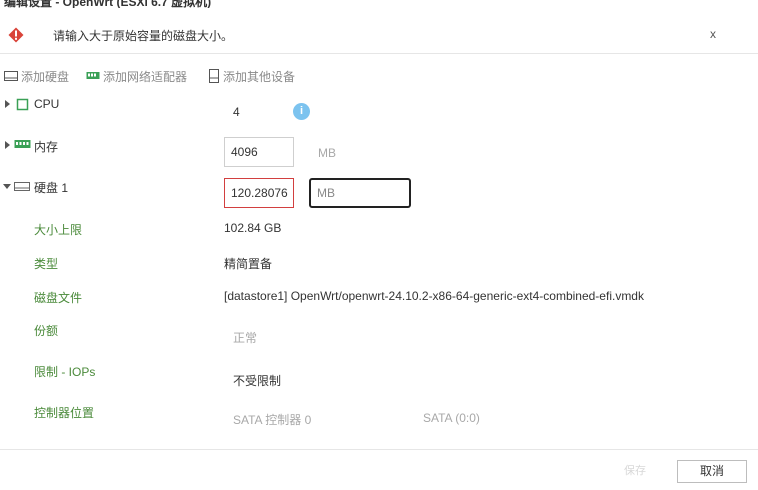  I want to click on warning-icon, so click(16, 35).